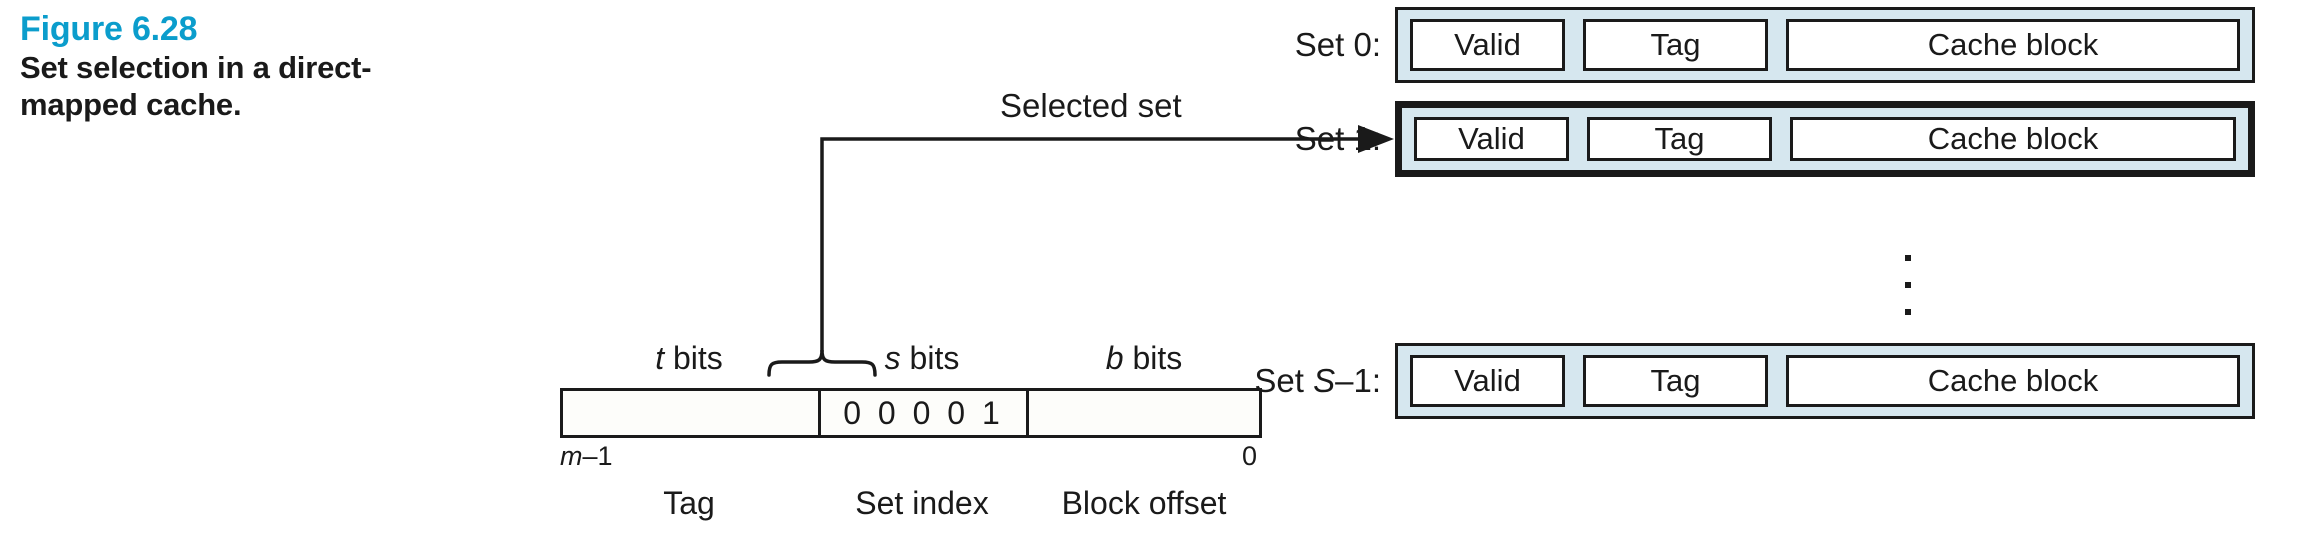 The width and height of the screenshot is (2310, 534). Describe the element at coordinates (692, 413) in the screenshot. I see `address-field-tag` at that location.